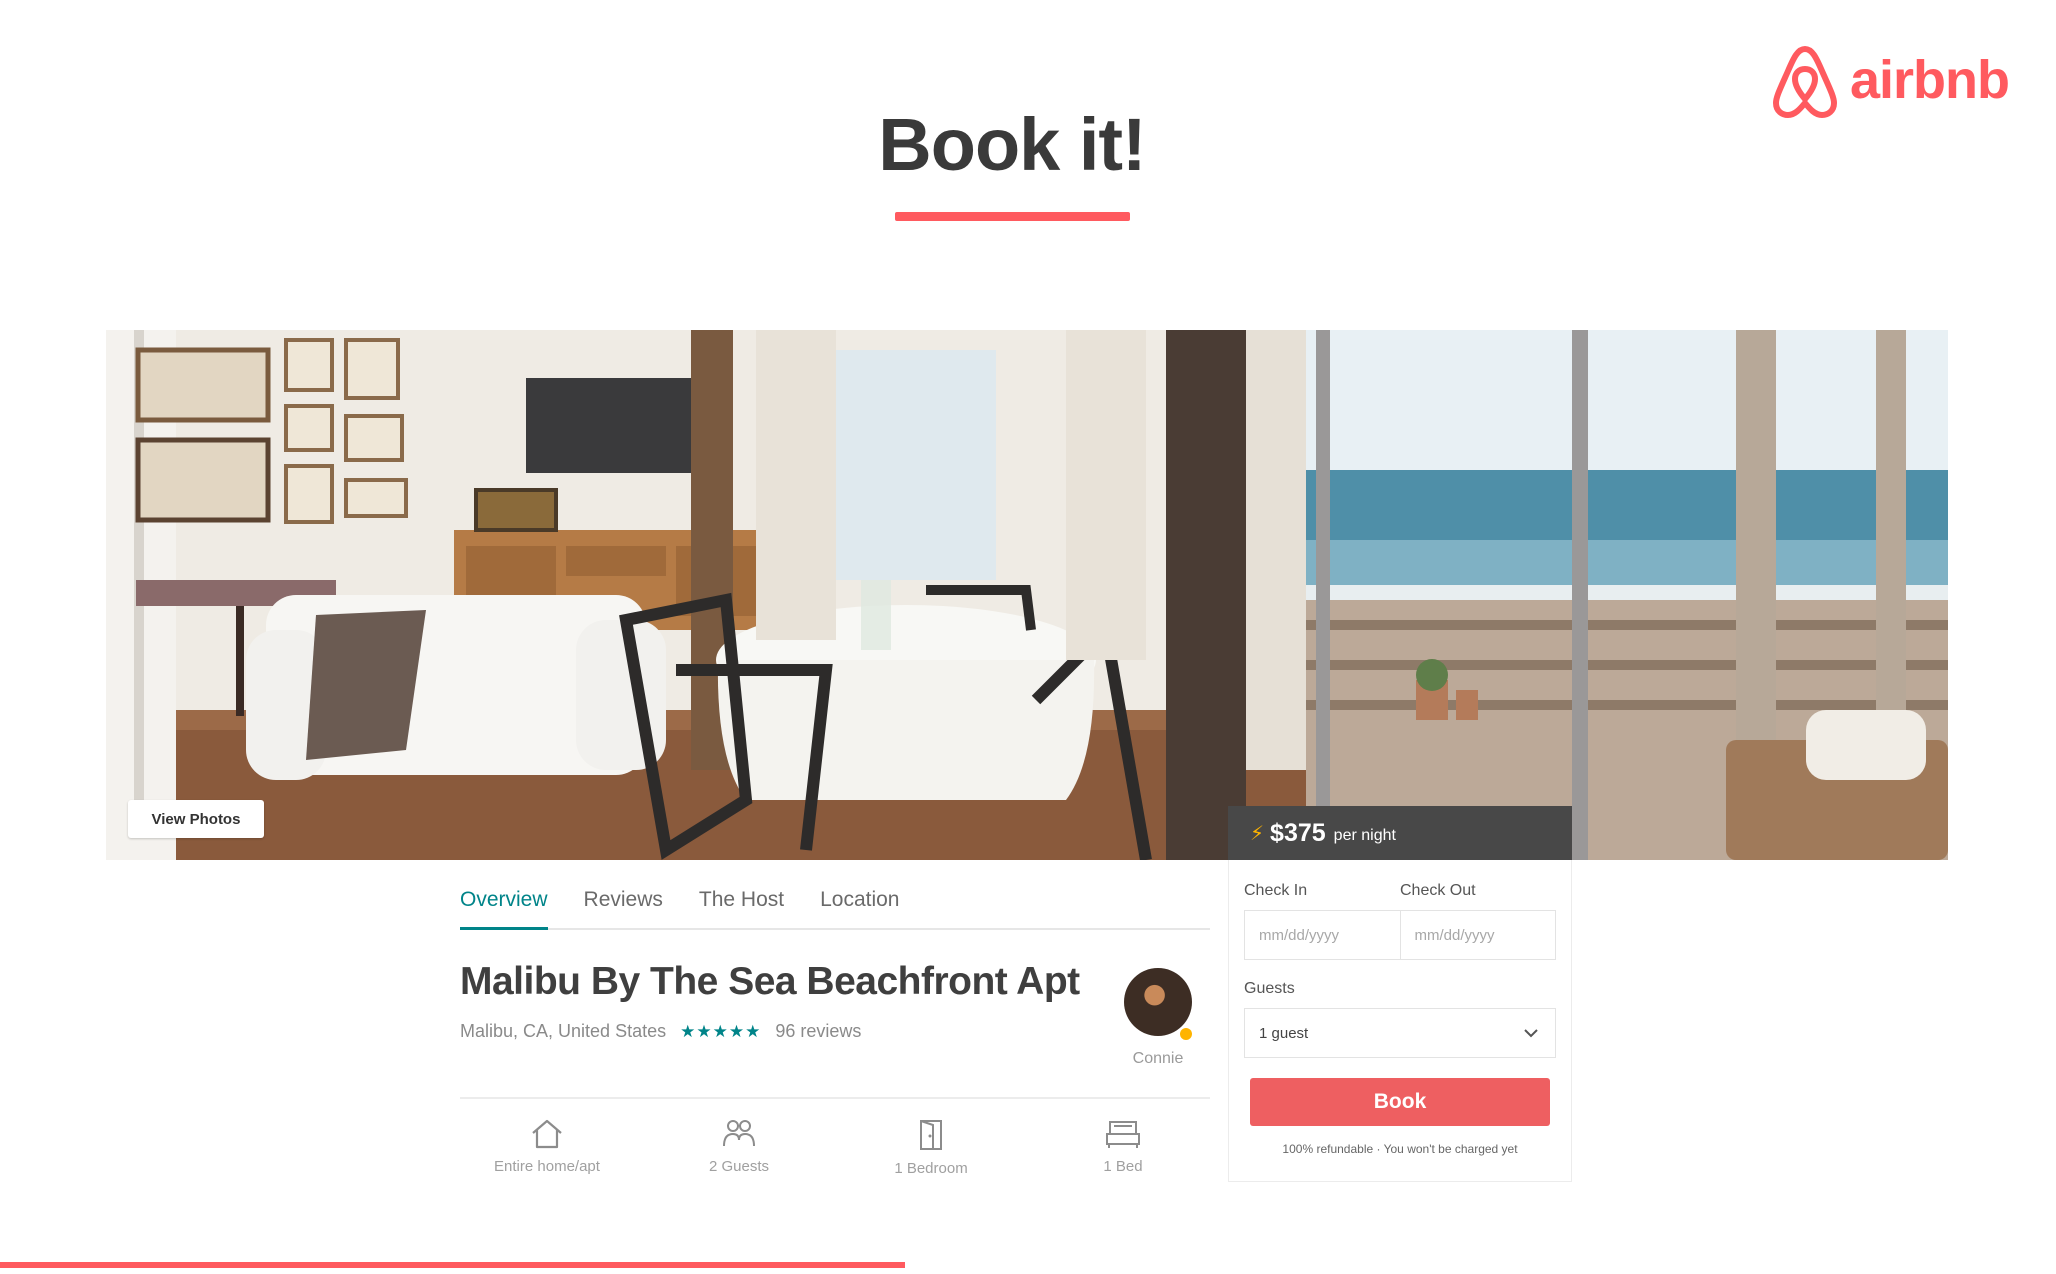 Image resolution: width=2056 pixels, height=1274 pixels. I want to click on host-name: Connie, so click(1158, 1058).